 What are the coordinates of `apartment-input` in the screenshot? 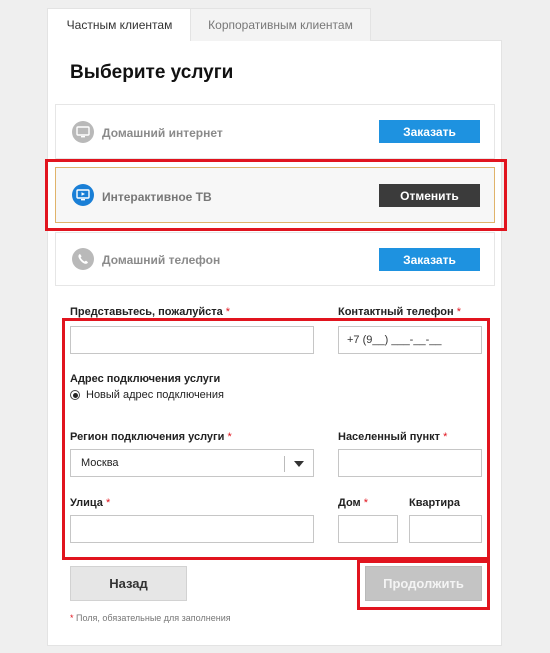 It's located at (445, 529).